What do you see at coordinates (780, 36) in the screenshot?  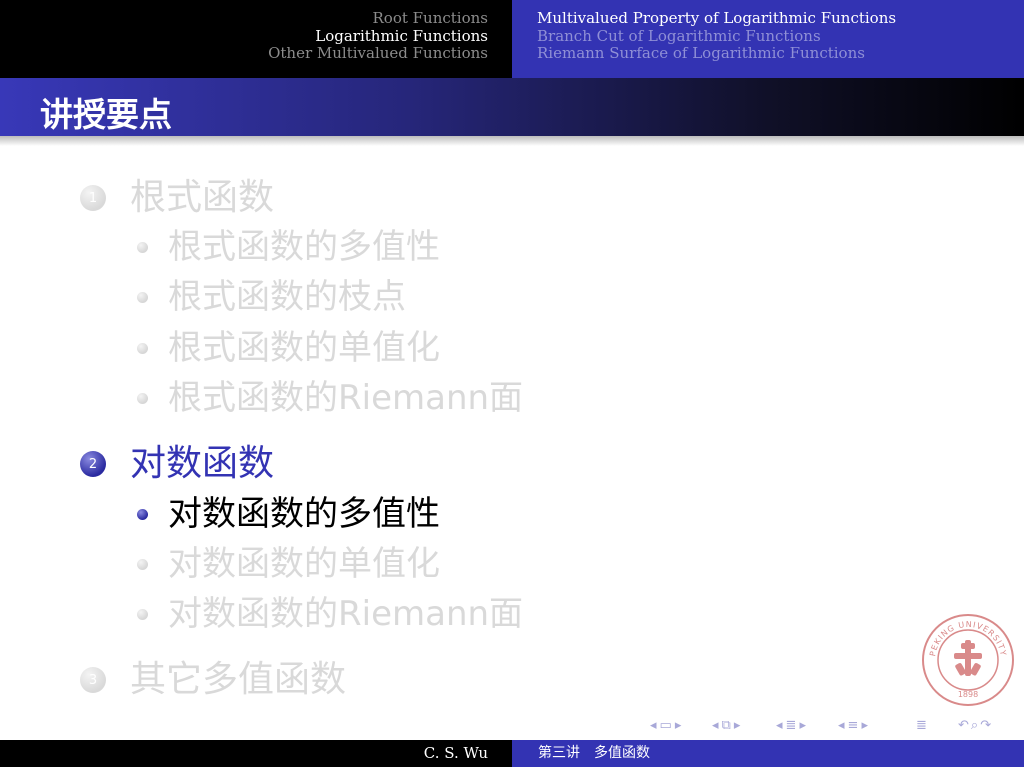 I see `nav-subsection-branch-cut: Branch Cut of Logarithmic Functions` at bounding box center [780, 36].